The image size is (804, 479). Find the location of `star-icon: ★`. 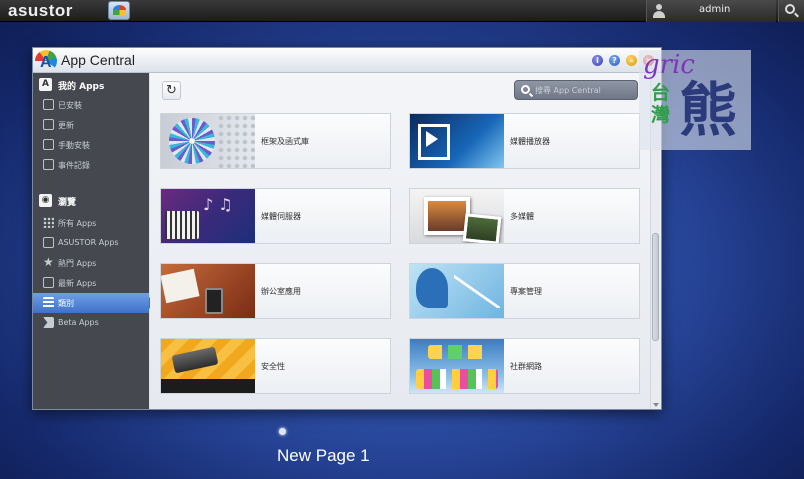

star-icon: ★ is located at coordinates (48, 262).